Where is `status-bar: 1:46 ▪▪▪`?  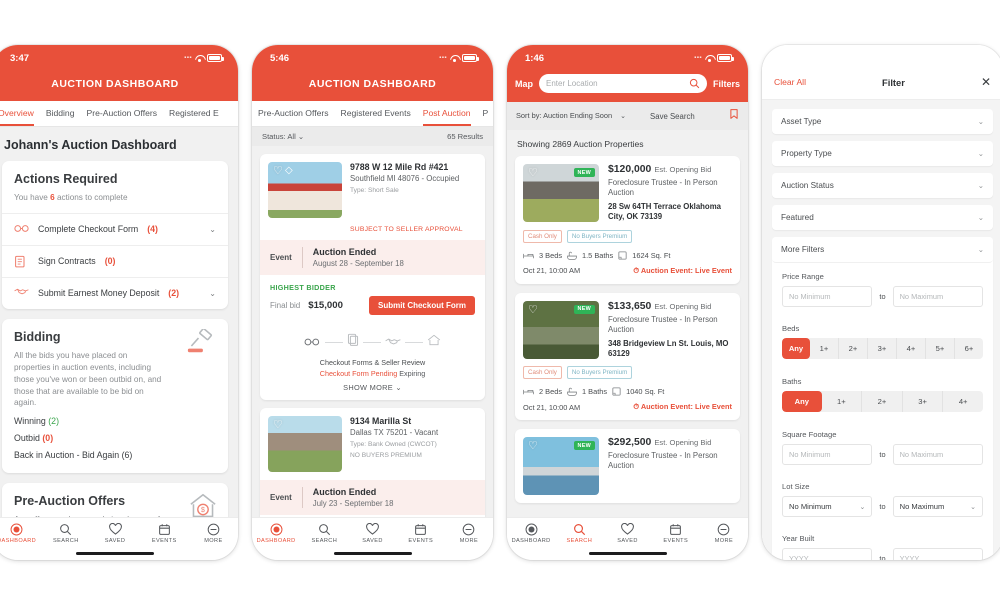 status-bar: 1:46 ▪▪▪ is located at coordinates (627, 58).